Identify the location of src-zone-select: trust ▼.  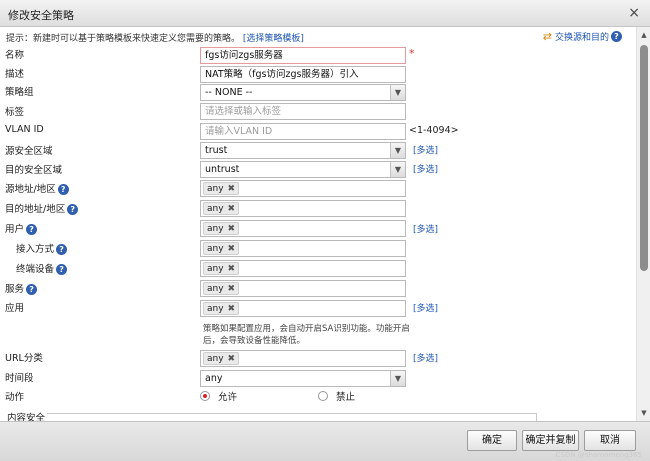
(303, 150).